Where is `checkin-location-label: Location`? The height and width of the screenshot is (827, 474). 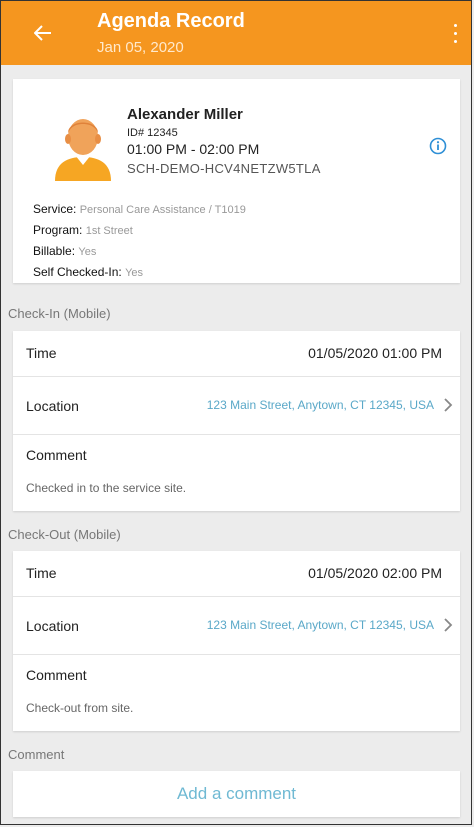
checkin-location-label: Location is located at coordinates (52, 406).